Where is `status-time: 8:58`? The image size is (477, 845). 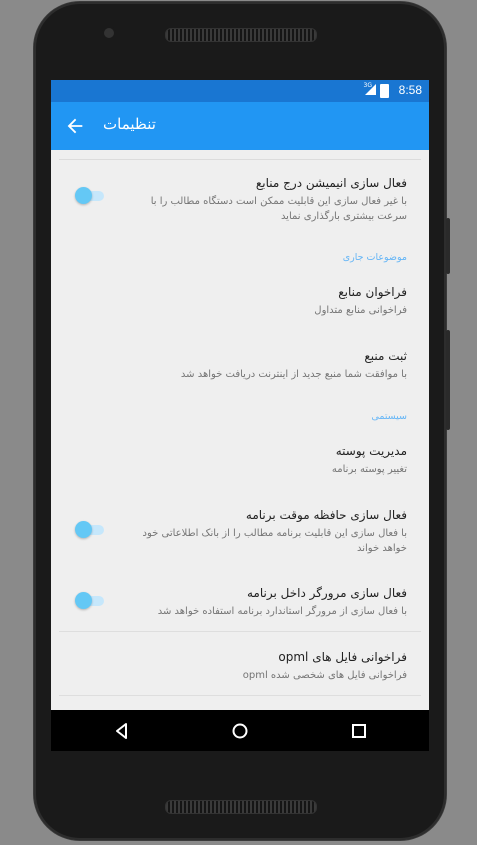 status-time: 8:58 is located at coordinates (410, 90).